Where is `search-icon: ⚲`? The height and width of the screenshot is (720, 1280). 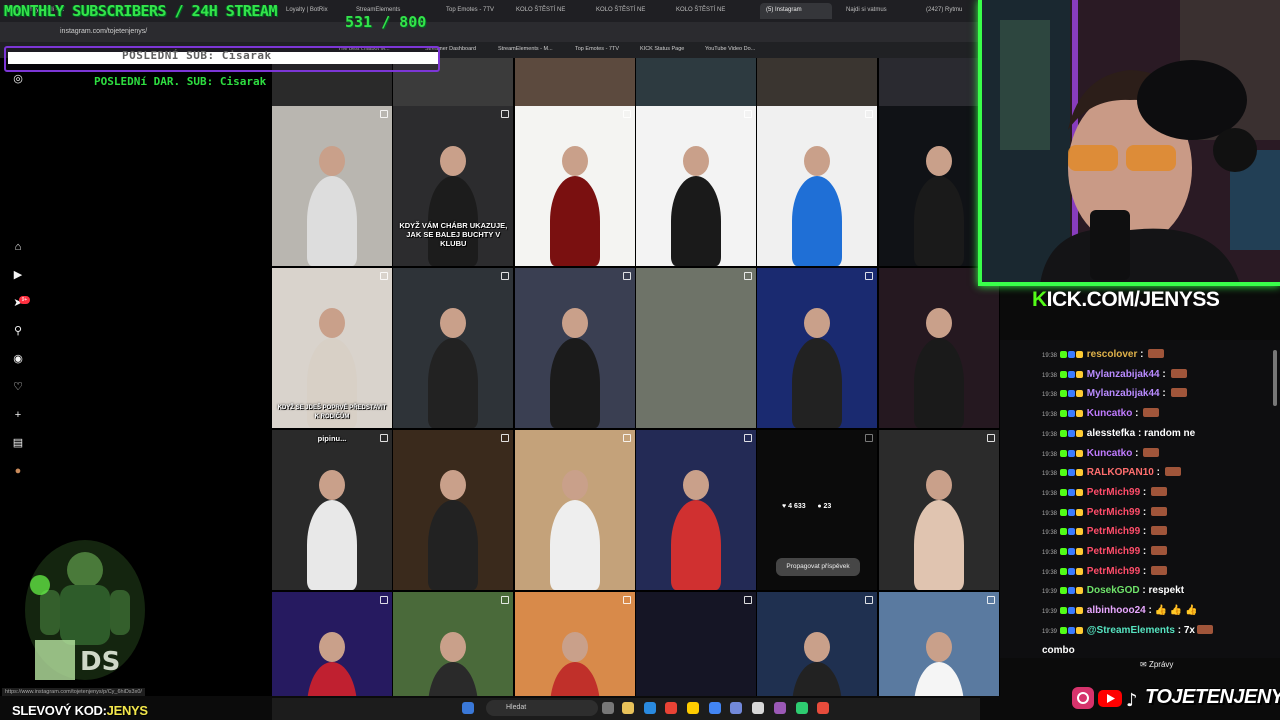
search-icon: ⚲ is located at coordinates (18, 331).